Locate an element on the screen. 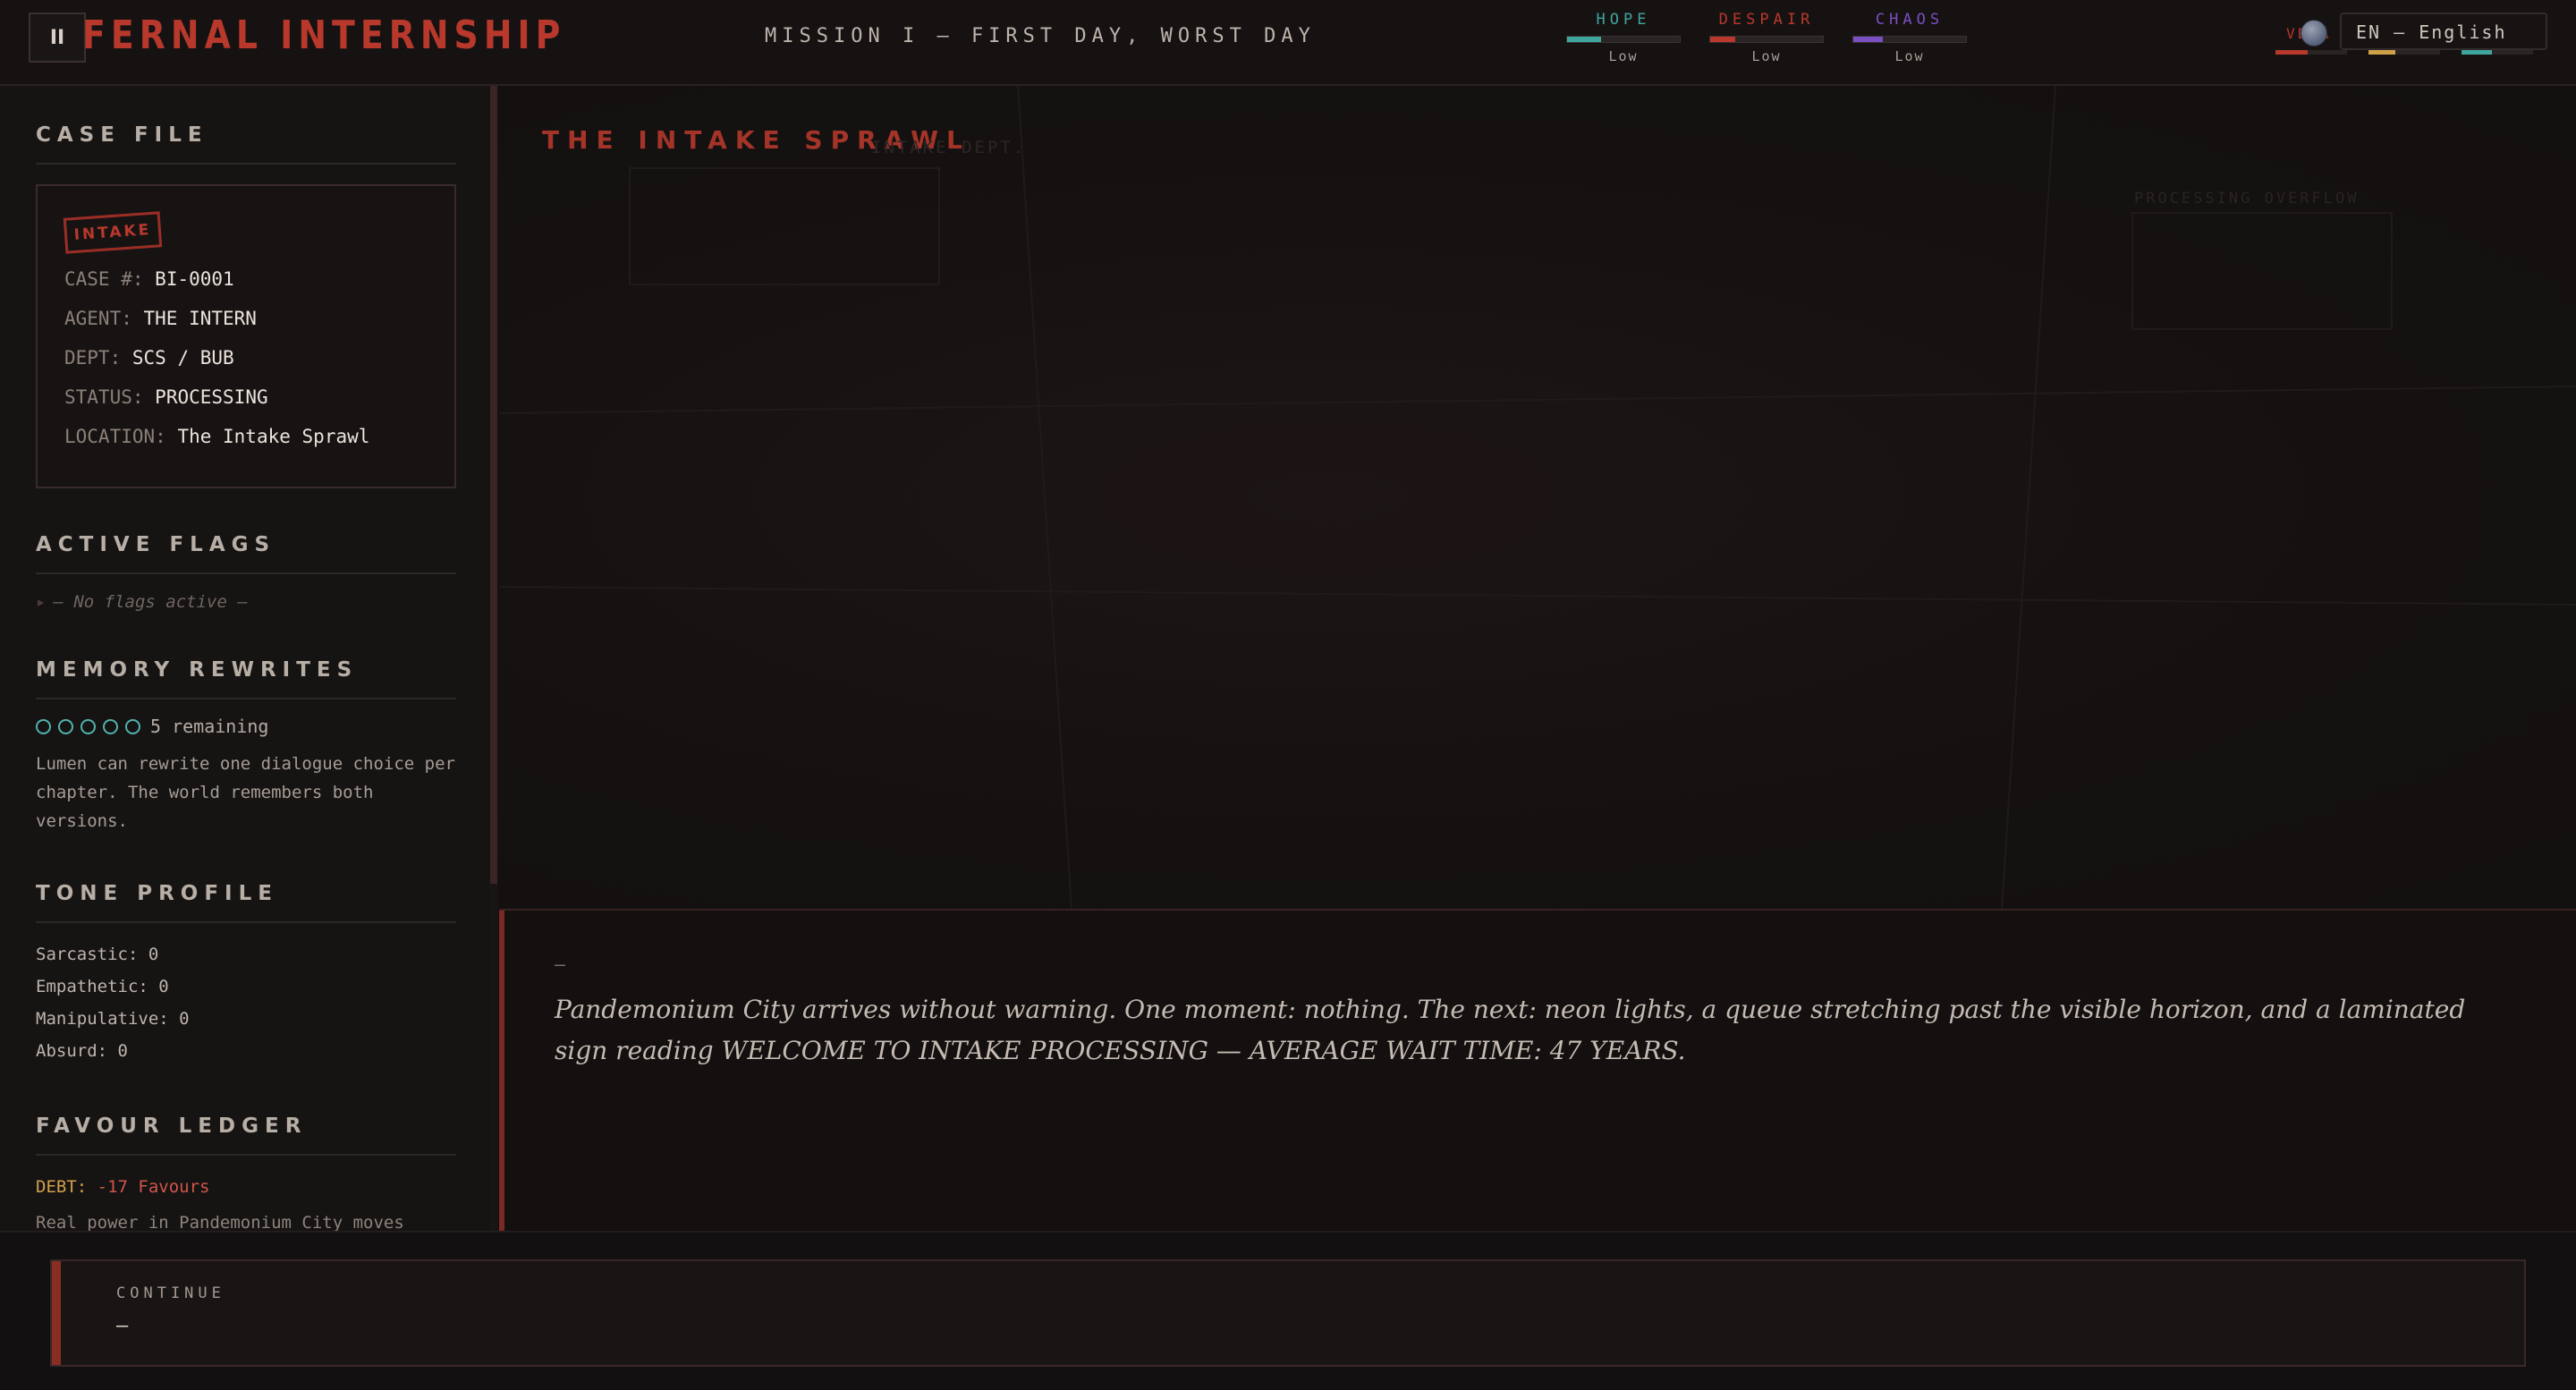  favour-ledger-title: FAVOUR LEDGER is located at coordinates (172, 1126).